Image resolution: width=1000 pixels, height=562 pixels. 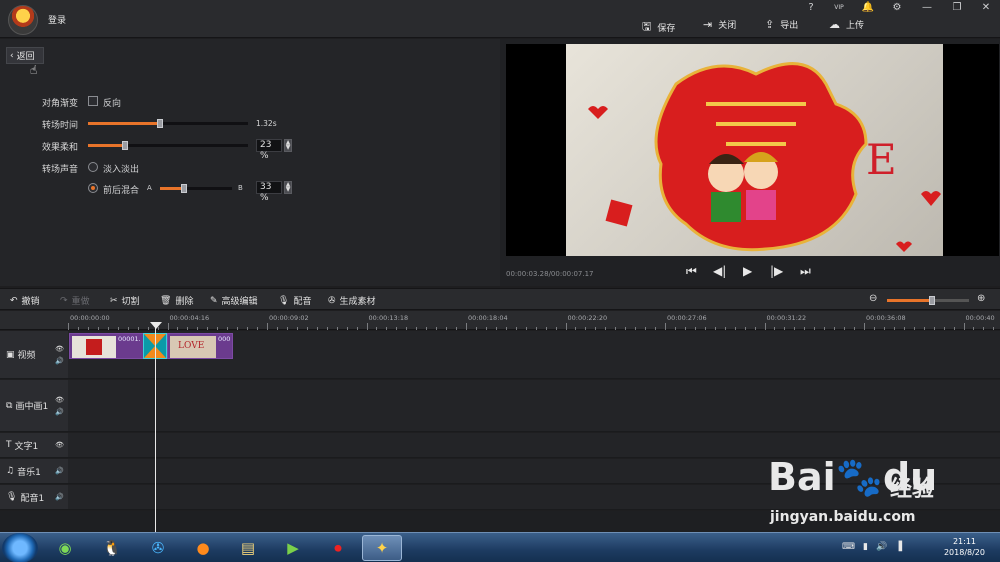 I want to click on prev-frame-button: ◀|, so click(x=719, y=271).